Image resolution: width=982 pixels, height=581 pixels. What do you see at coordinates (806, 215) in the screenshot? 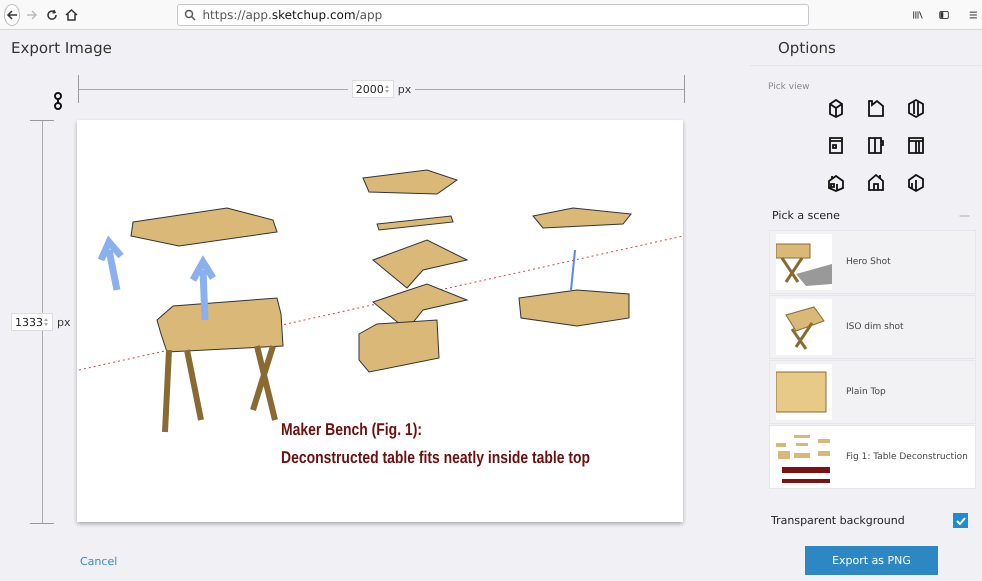
I see `pick-scene-label: Pick a scene` at bounding box center [806, 215].